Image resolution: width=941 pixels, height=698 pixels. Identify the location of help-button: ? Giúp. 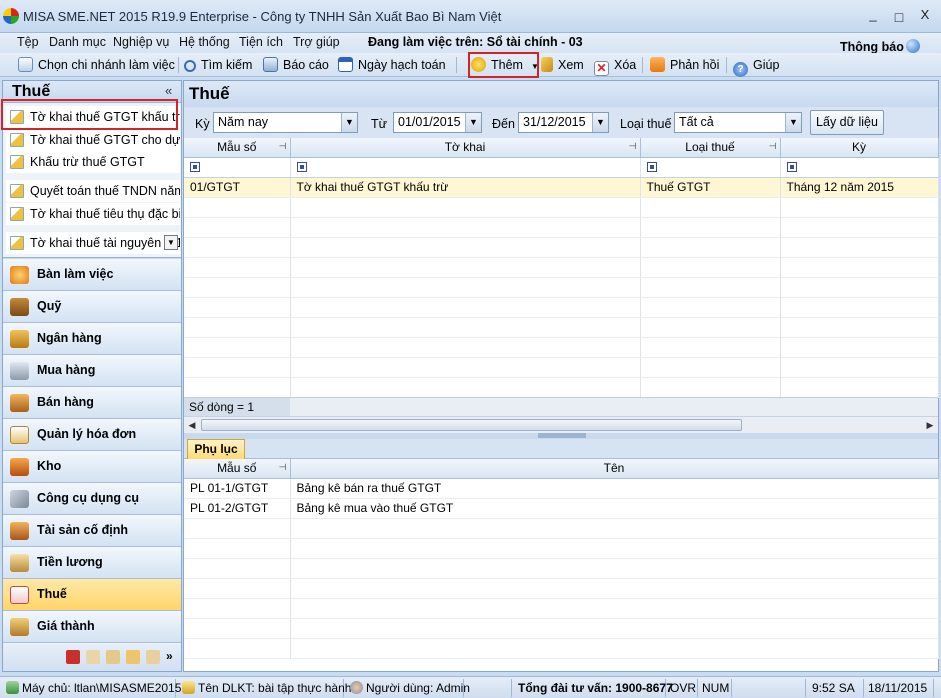
(756, 66).